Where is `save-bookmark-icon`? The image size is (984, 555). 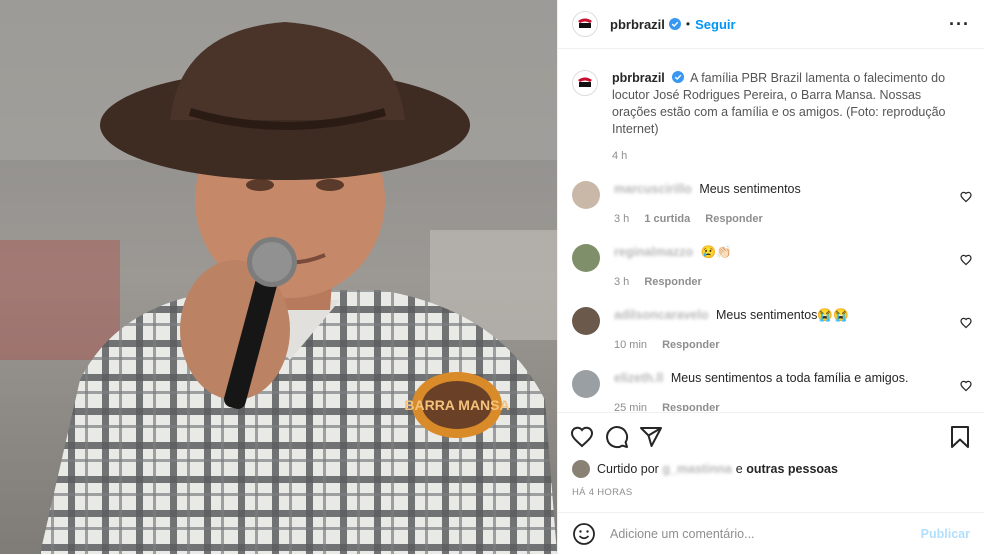
save-bookmark-icon is located at coordinates (960, 437).